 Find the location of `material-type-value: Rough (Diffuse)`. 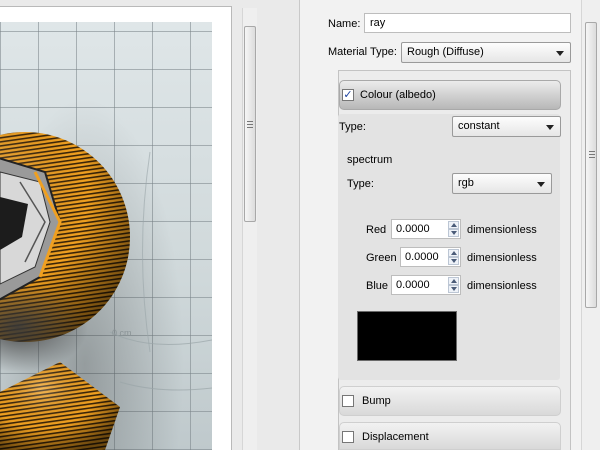

material-type-value: Rough (Diffuse) is located at coordinates (445, 52).